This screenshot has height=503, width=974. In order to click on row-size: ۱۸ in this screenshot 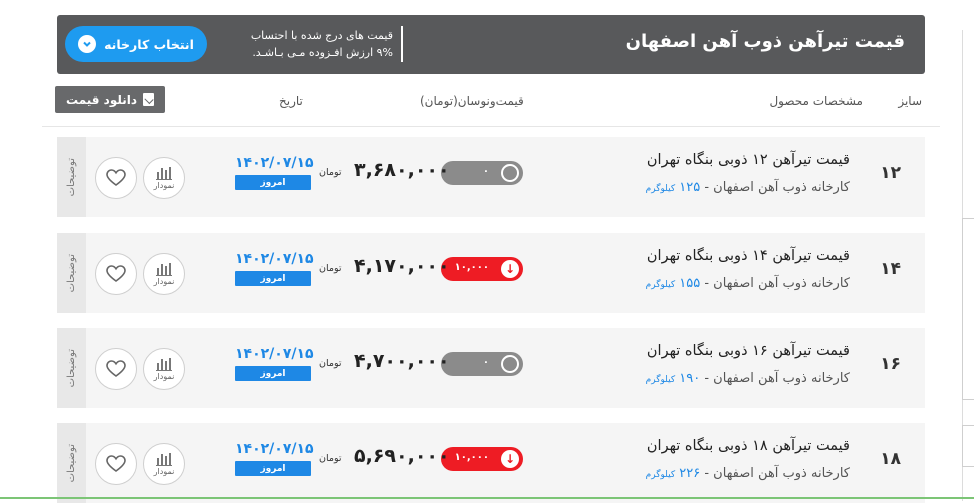, I will do `click(890, 459)`.